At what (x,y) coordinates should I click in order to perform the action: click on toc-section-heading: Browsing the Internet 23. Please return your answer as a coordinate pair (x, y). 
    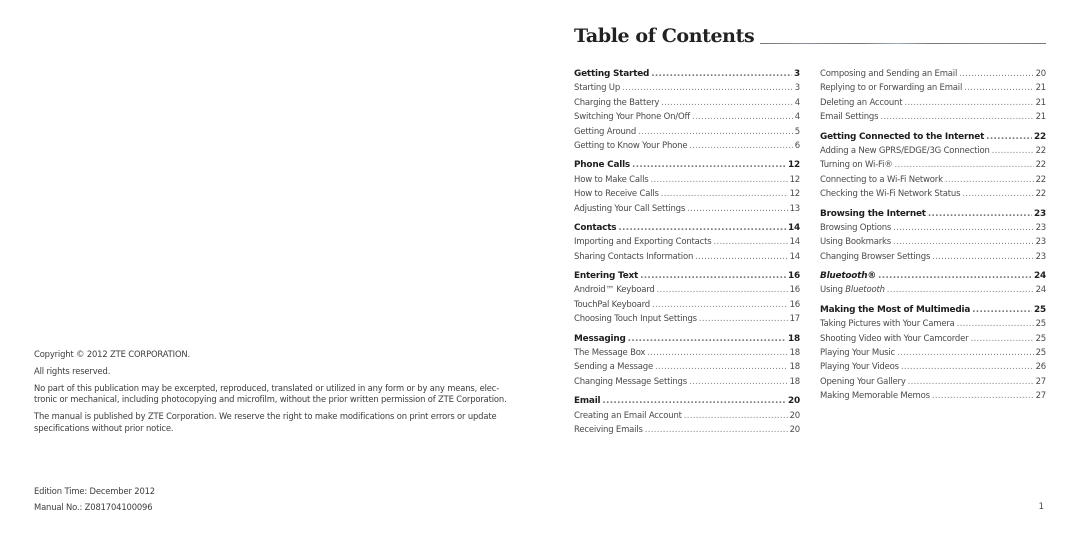
    Looking at the image, I should click on (933, 214).